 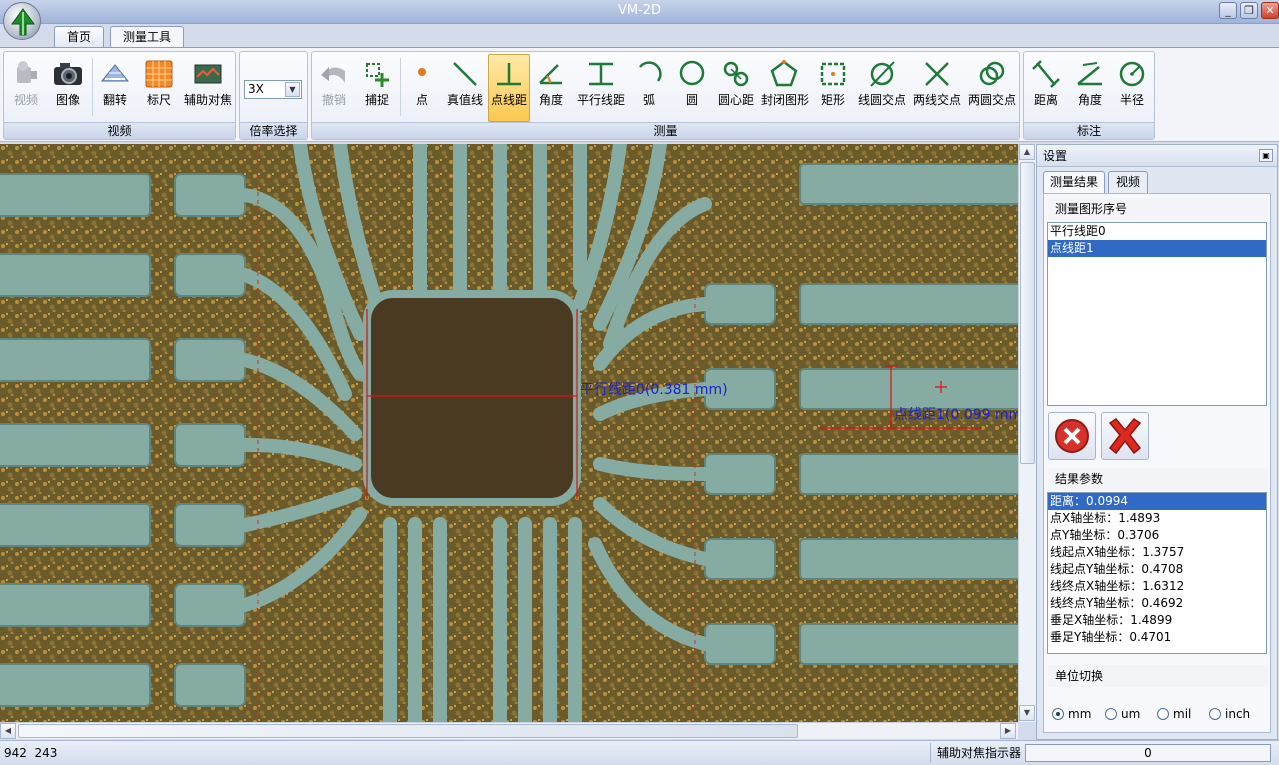 I want to click on unit-label: mil, so click(x=1182, y=714).